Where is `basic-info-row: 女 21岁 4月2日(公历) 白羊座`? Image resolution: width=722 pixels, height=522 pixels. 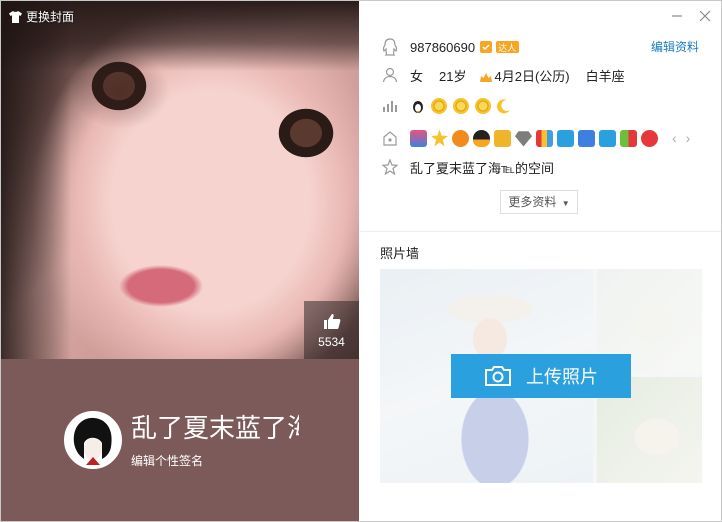
basic-info-row: 女 21岁 4月2日(公历) 白羊座 is located at coordinates (502, 75).